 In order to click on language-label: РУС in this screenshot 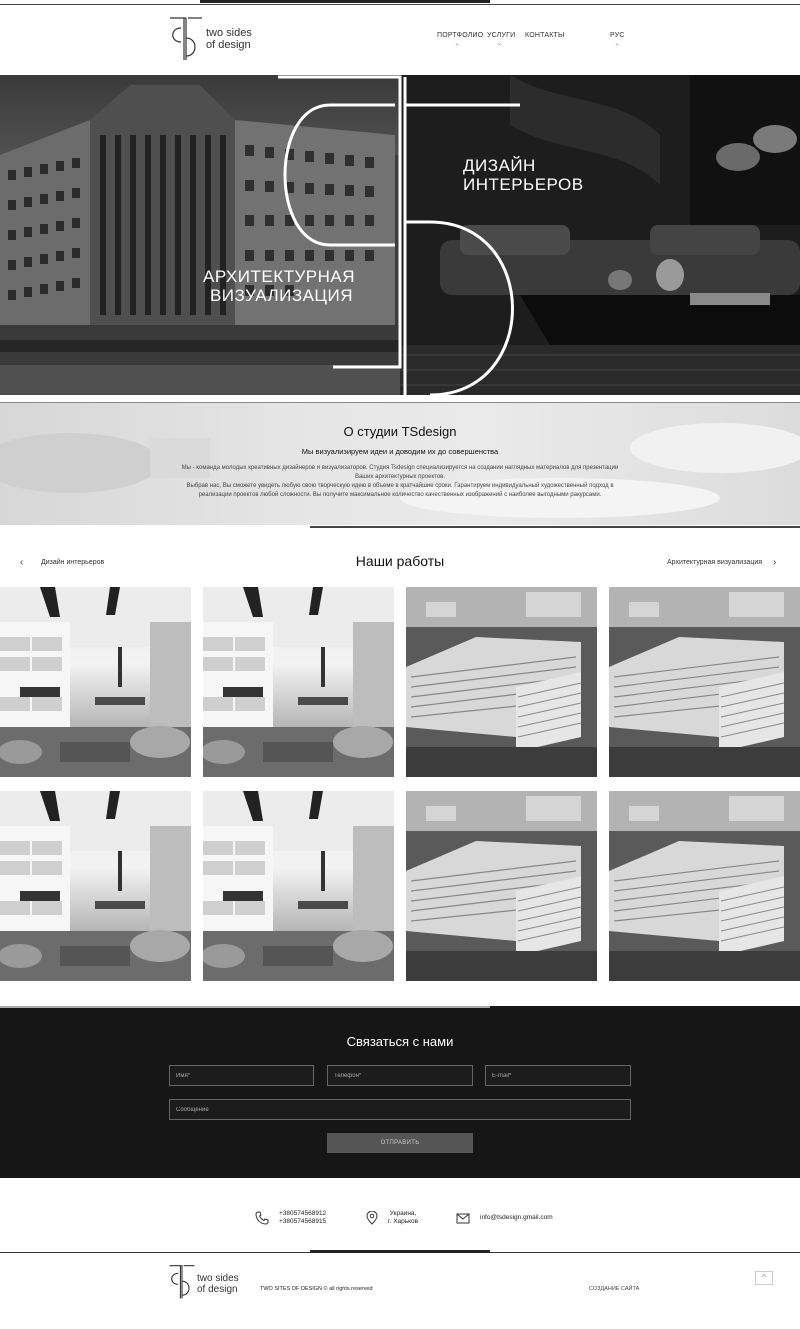, I will do `click(617, 35)`.